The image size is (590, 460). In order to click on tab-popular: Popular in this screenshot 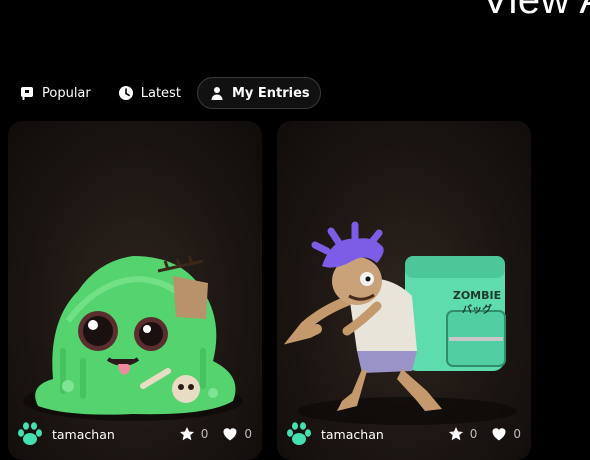, I will do `click(54, 93)`.